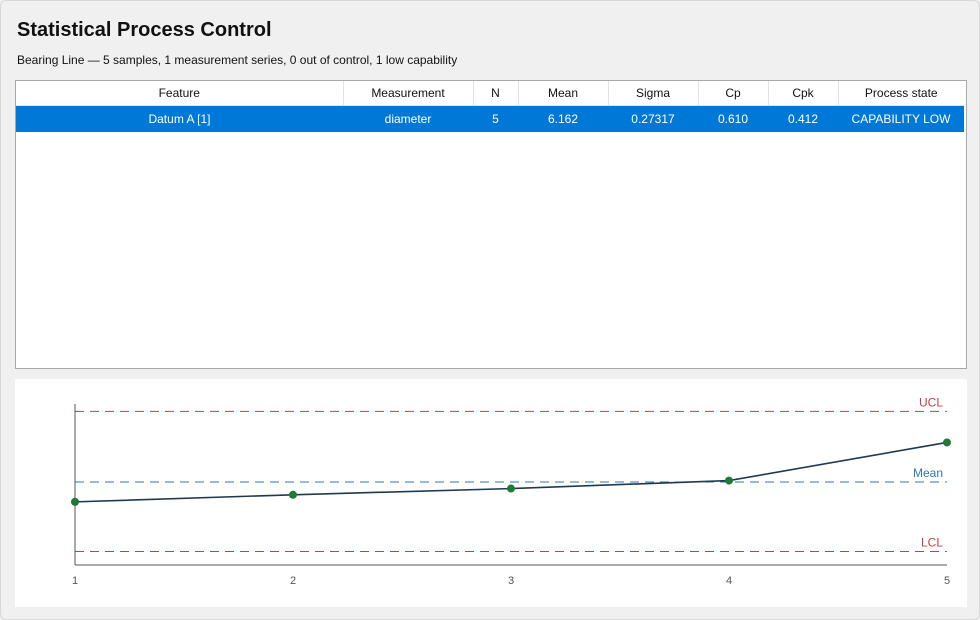 The width and height of the screenshot is (980, 620). Describe the element at coordinates (733, 118) in the screenshot. I see `cell-cp: 0.610` at that location.